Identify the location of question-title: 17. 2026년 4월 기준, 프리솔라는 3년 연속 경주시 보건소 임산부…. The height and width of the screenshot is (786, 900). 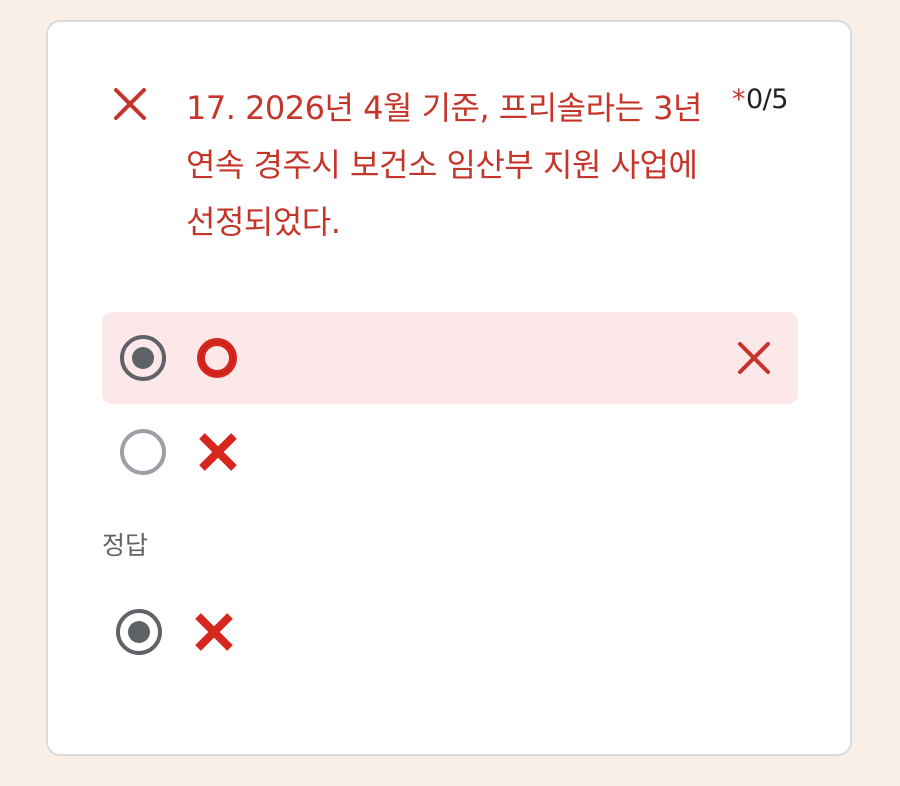
(444, 165).